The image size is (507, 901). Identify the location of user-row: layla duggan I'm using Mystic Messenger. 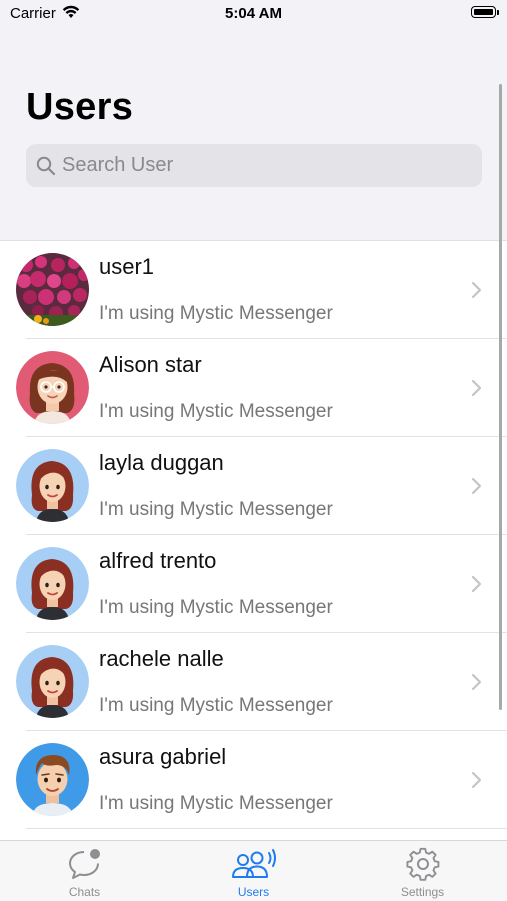
(253, 486).